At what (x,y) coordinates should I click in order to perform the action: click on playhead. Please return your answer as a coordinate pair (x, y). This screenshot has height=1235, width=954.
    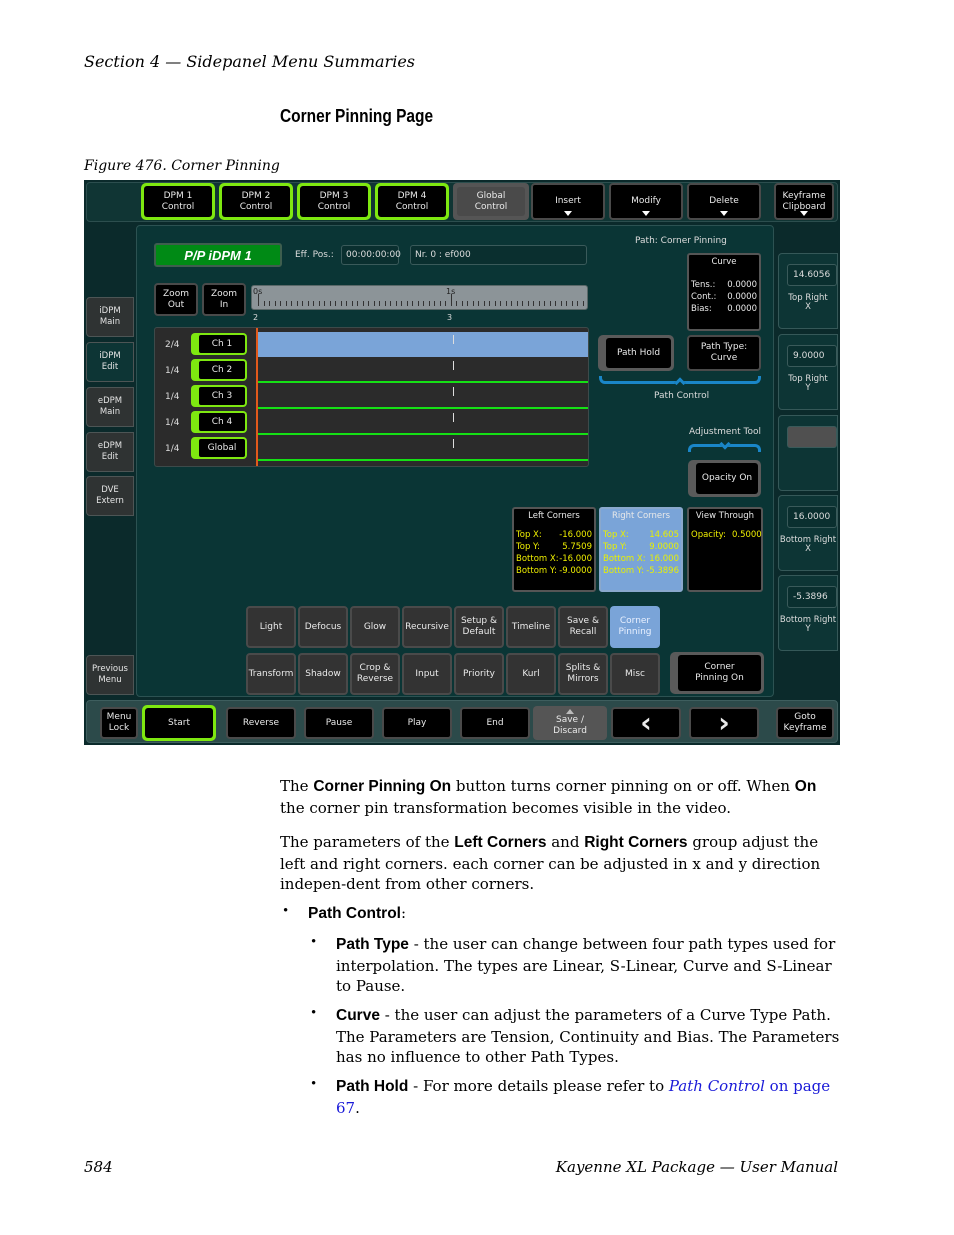
    Looking at the image, I should click on (257, 397).